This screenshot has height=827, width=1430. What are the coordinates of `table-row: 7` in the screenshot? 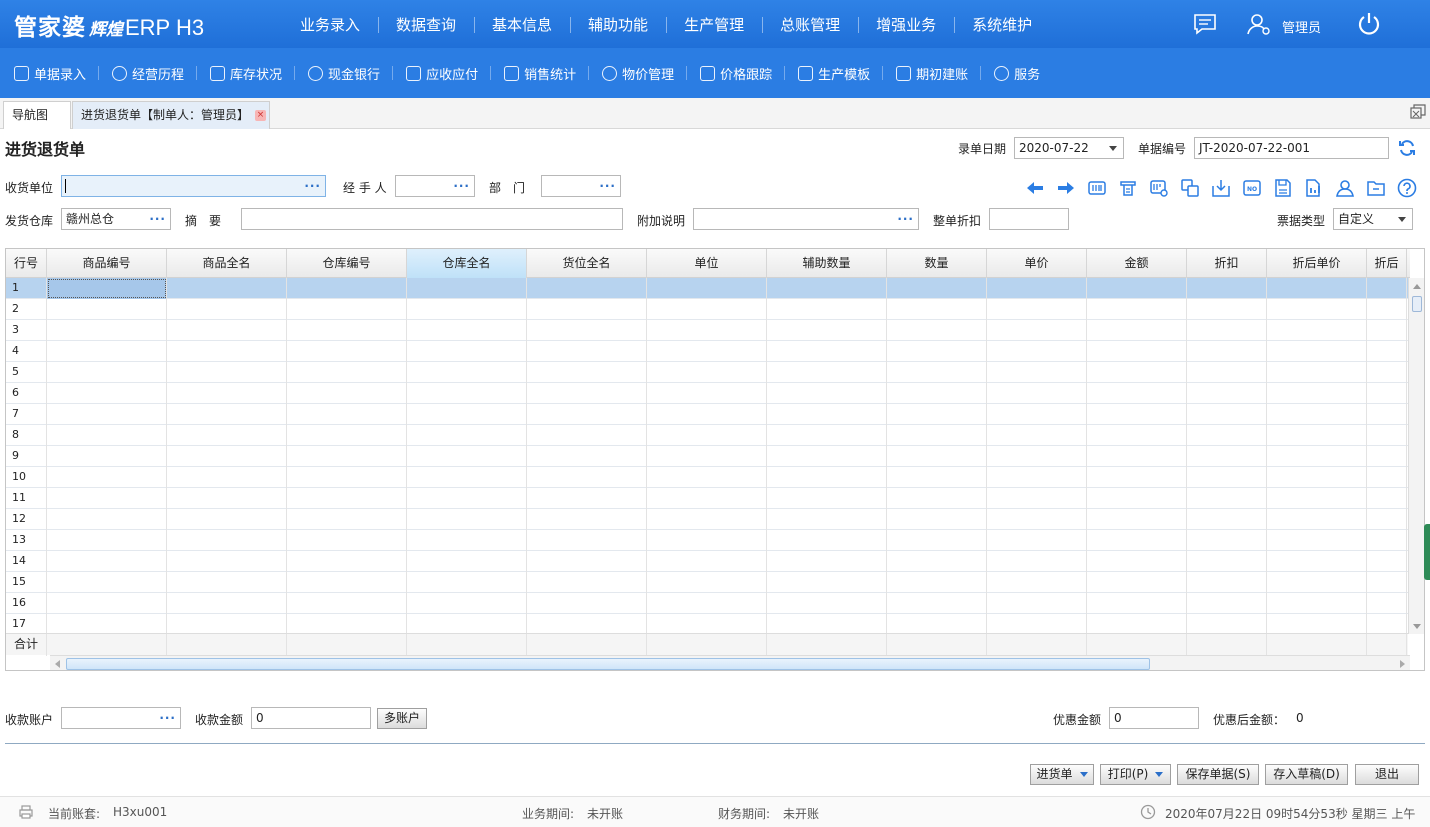 It's located at (707, 414).